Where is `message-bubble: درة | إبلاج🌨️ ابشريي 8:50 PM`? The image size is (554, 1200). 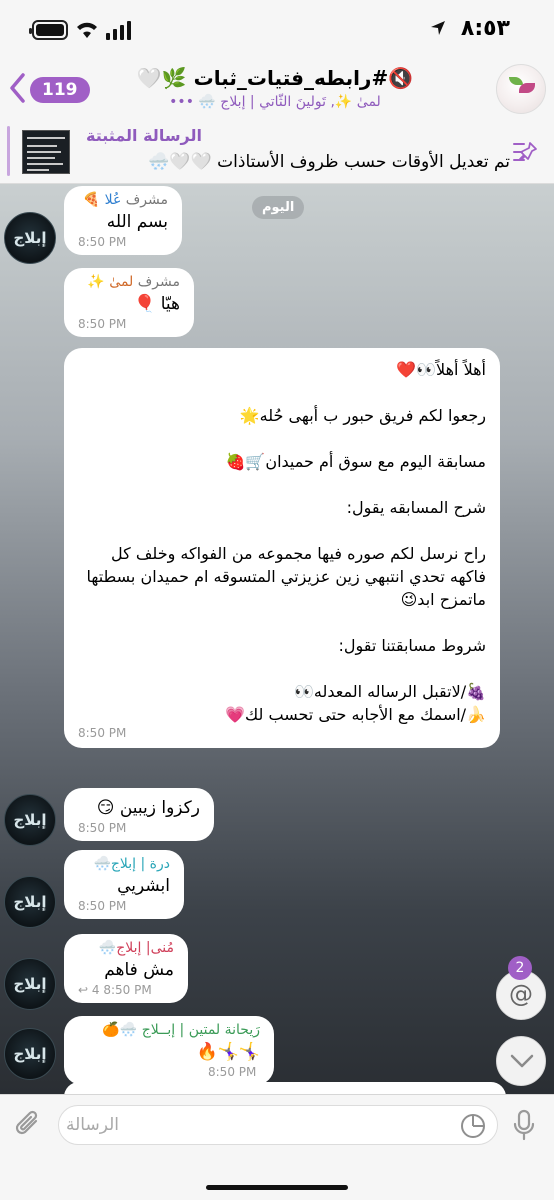
message-bubble: درة | إبلاج🌨️ ابشريي 8:50 PM is located at coordinates (124, 884).